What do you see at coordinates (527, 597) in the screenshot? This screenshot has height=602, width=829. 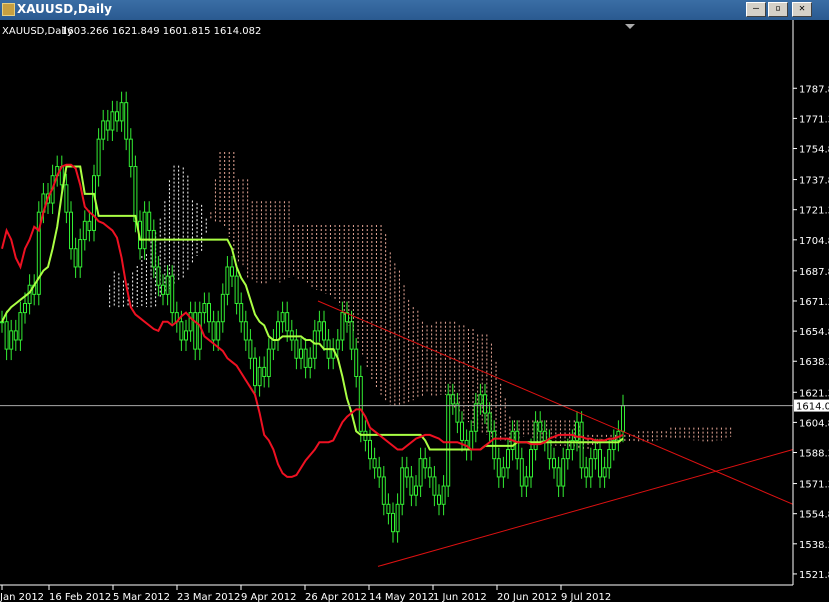 I see `time-tick-label: 20 Jun 2012` at bounding box center [527, 597].